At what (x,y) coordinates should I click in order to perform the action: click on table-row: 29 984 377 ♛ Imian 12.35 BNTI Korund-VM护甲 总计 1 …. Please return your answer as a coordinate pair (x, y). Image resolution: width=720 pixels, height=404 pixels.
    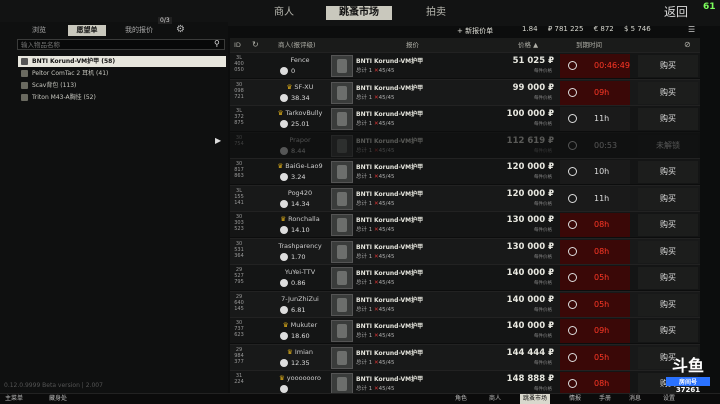
    Looking at the image, I should click on (465, 356).